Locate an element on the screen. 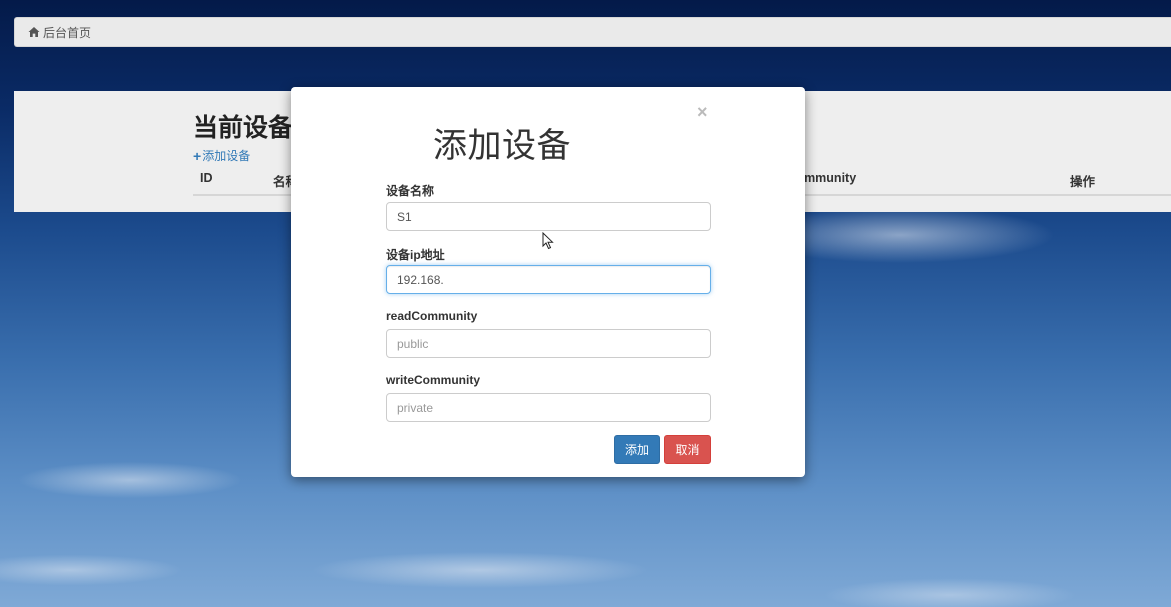 Image resolution: width=1171 pixels, height=607 pixels. add-button: 添加 is located at coordinates (637, 449).